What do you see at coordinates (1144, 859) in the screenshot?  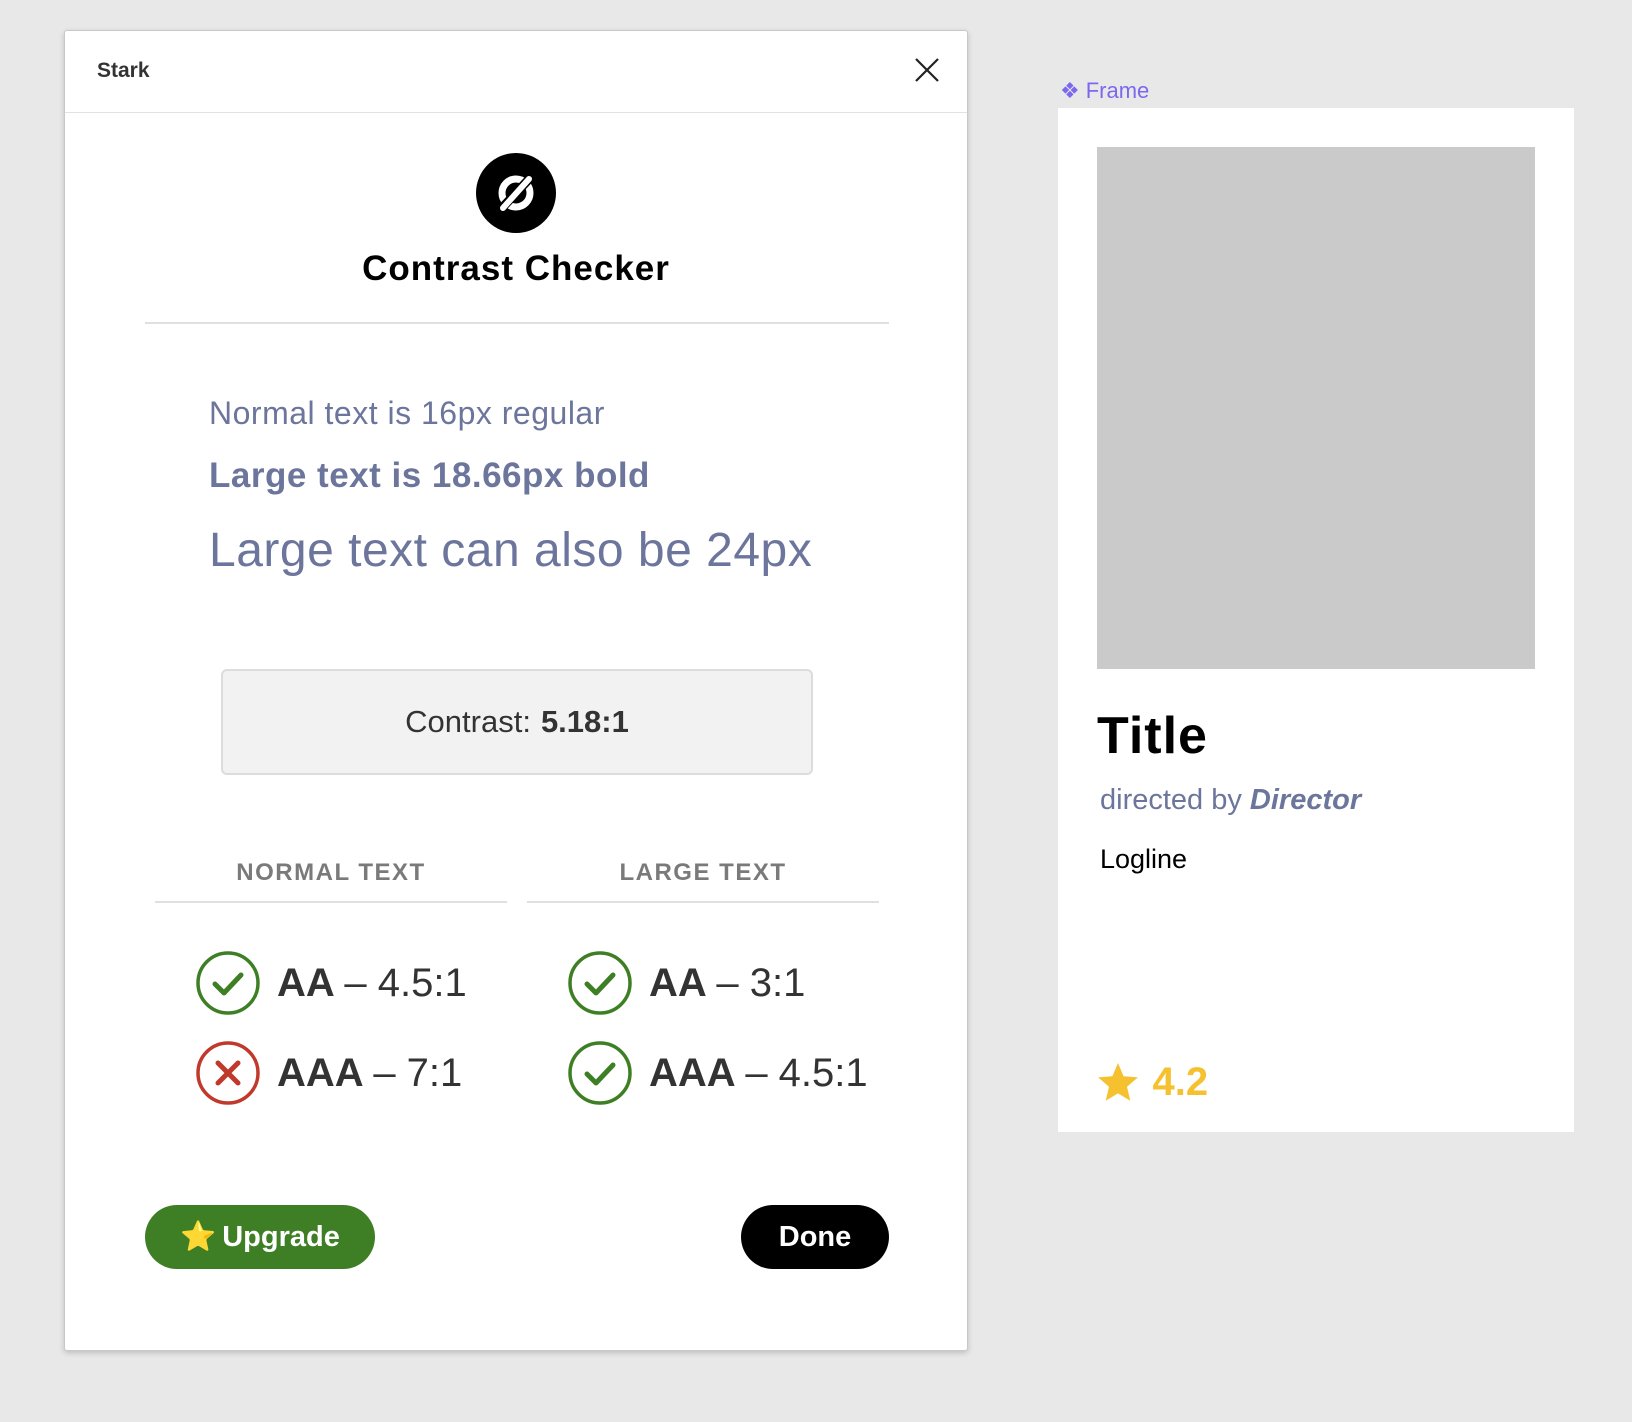 I see `card-logline: Logline` at bounding box center [1144, 859].